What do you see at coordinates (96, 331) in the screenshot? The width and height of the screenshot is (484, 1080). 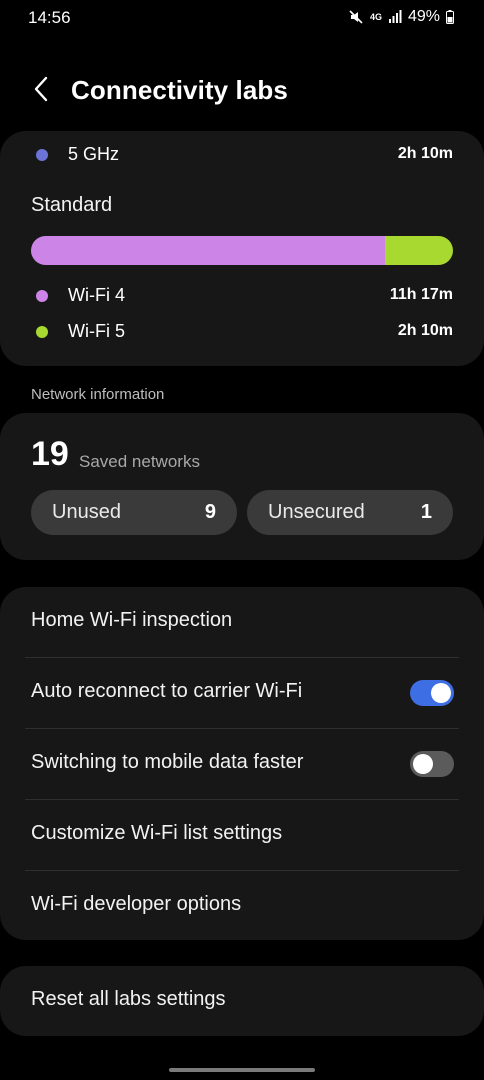 I see `legend-label: Wi-Fi 5` at bounding box center [96, 331].